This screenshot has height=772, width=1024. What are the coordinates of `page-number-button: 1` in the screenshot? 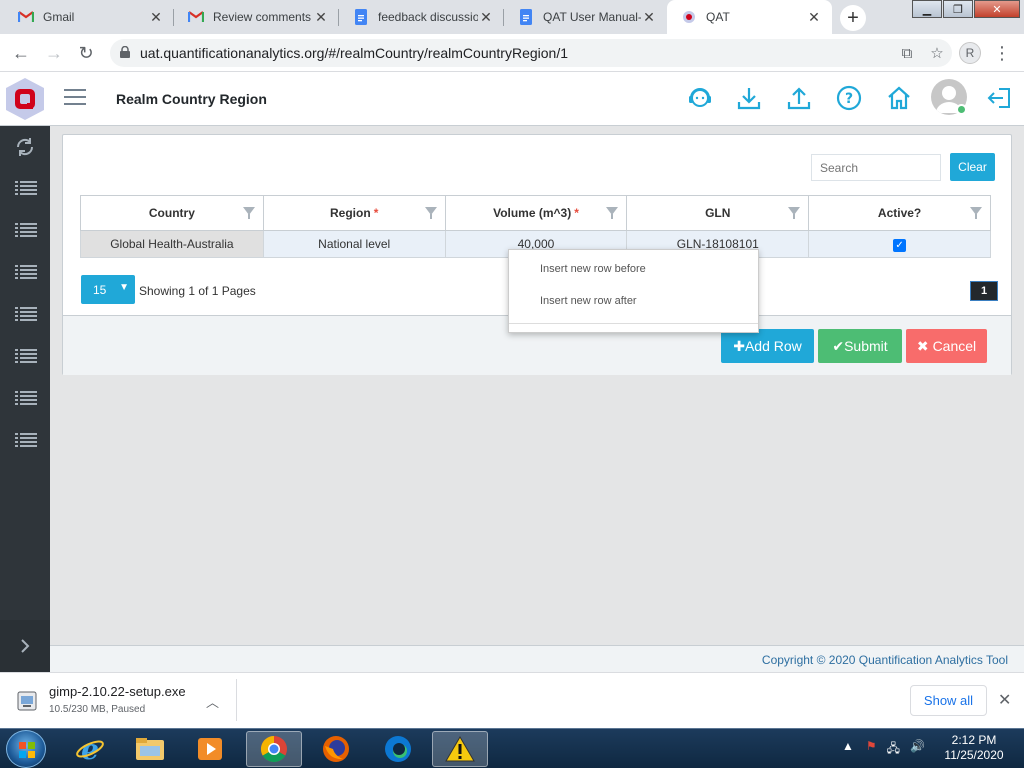 It's located at (984, 291).